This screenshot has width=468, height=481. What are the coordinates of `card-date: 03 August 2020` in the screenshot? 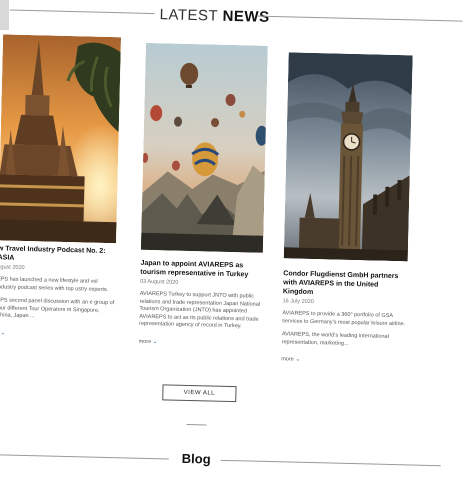 It's located at (201, 283).